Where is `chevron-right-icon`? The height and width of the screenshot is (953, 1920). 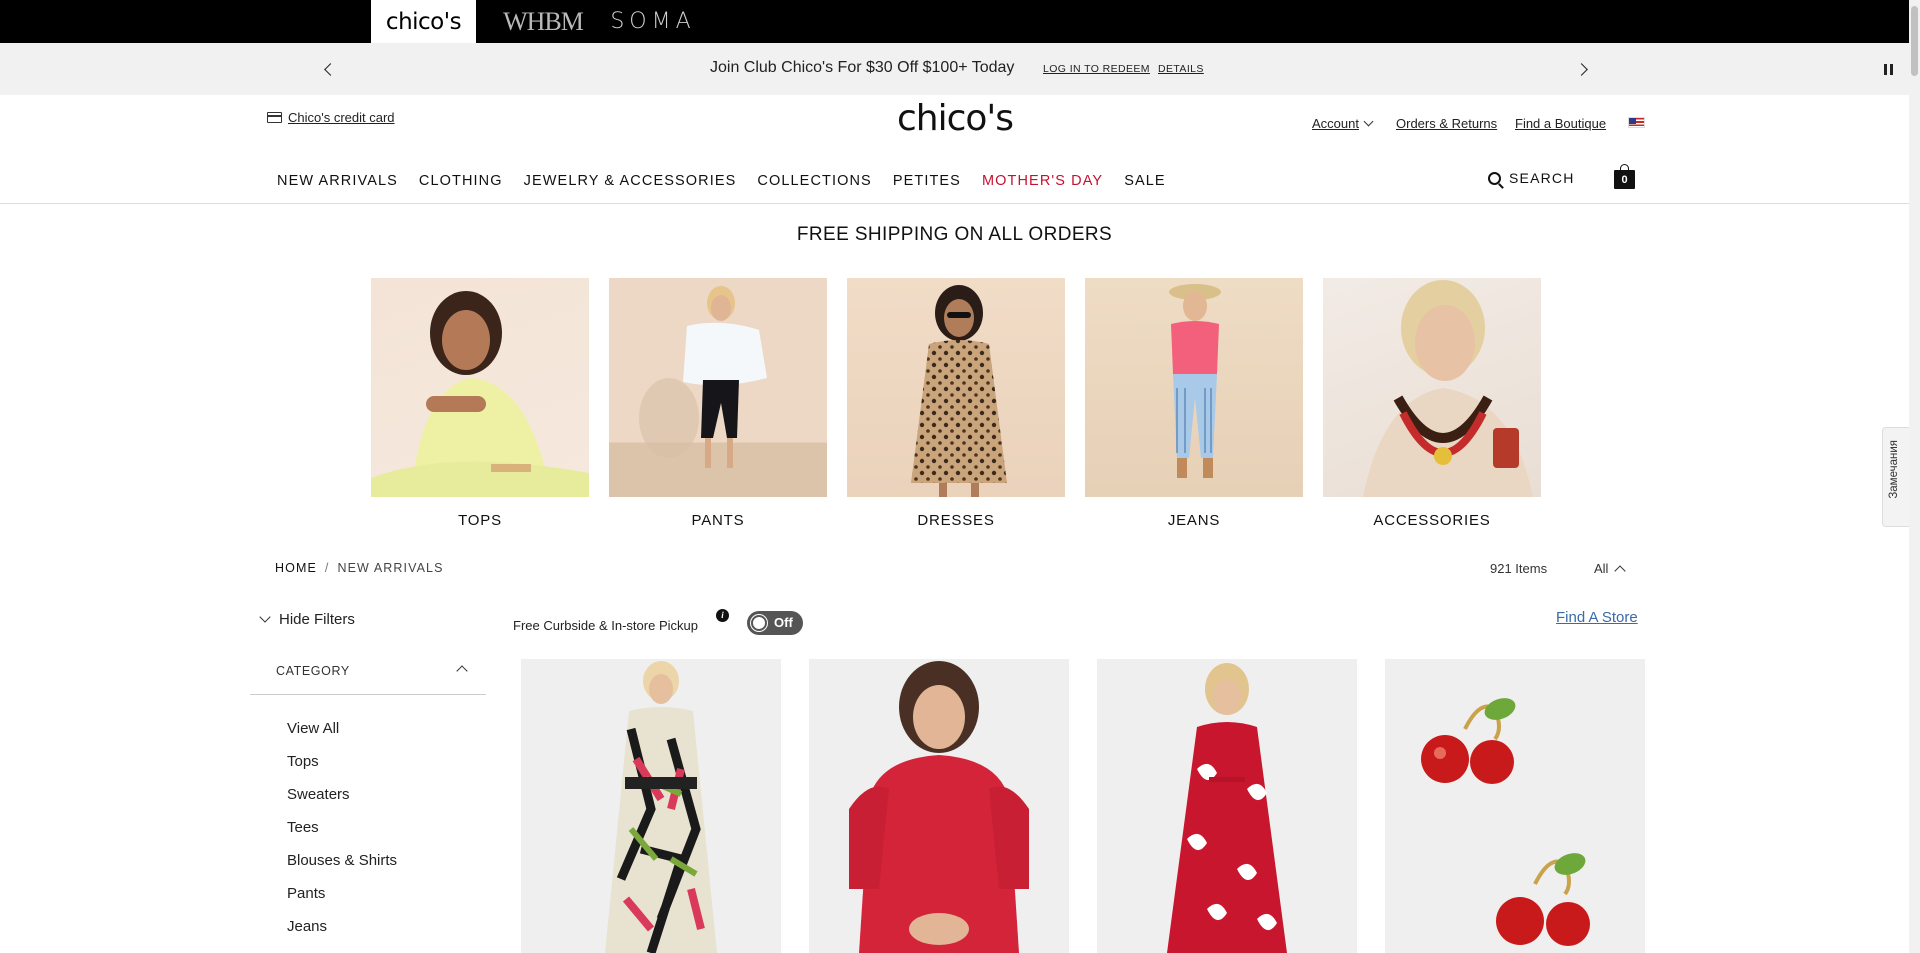
chevron-right-icon is located at coordinates (1581, 69).